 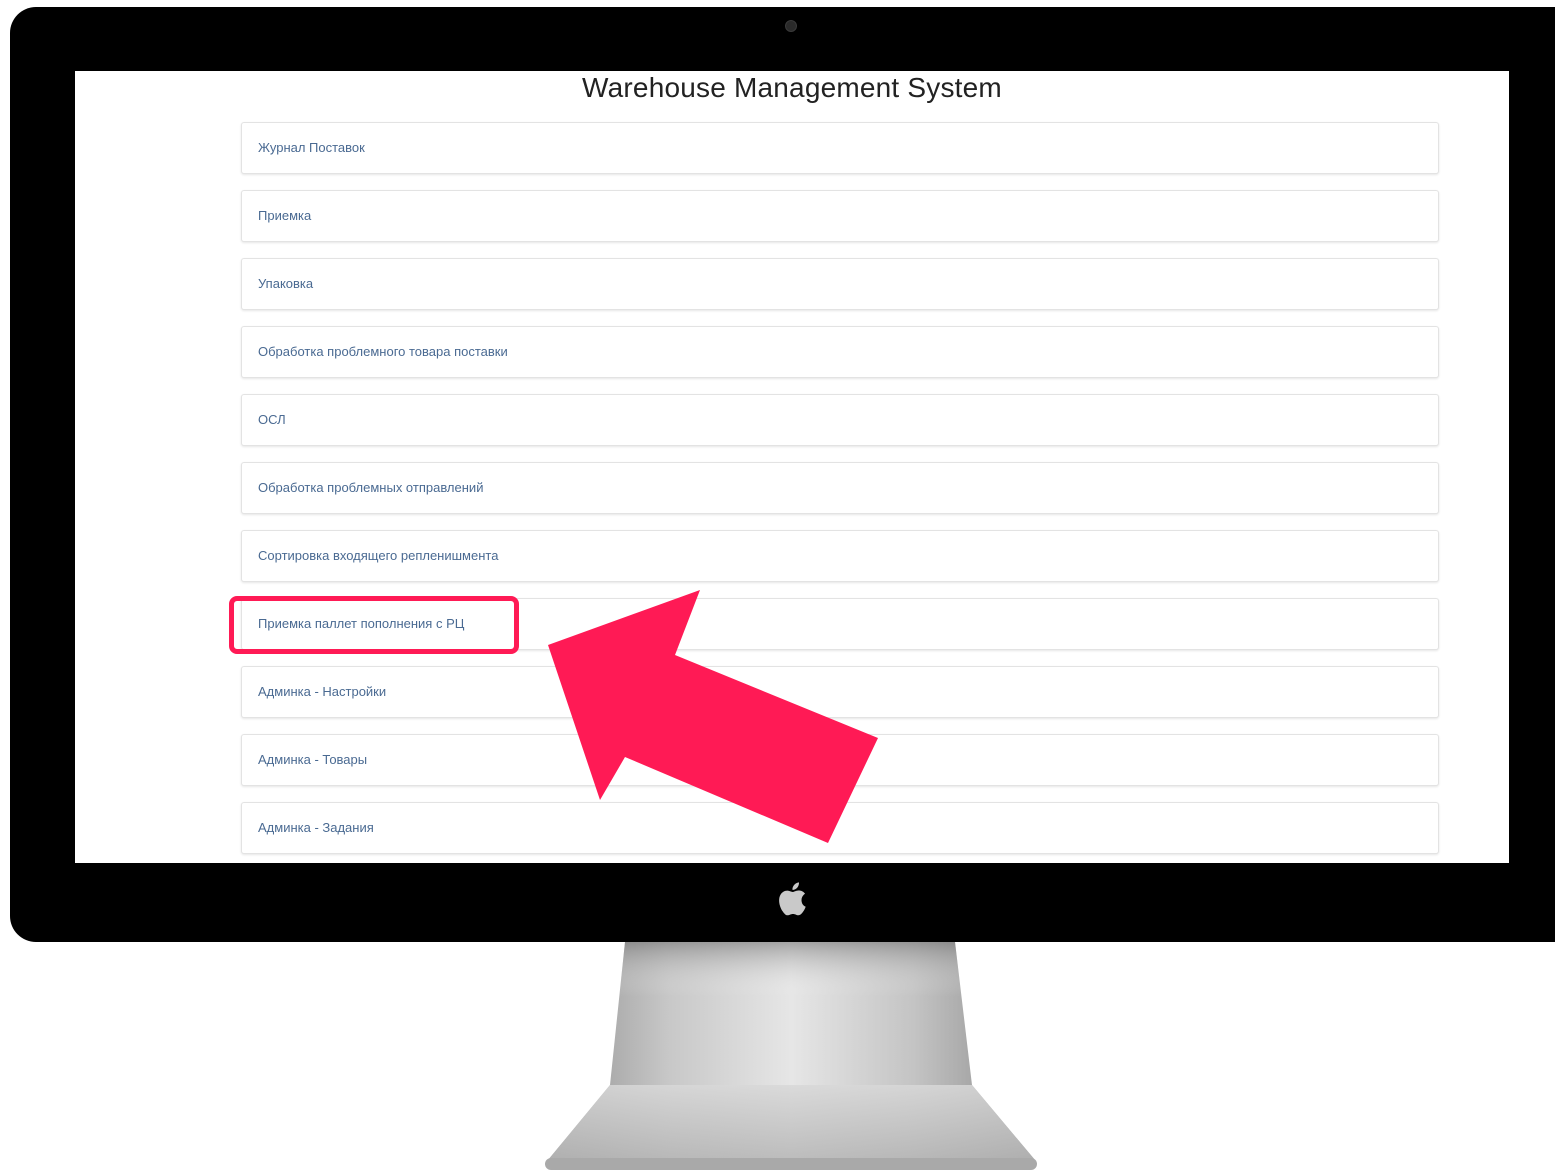 What do you see at coordinates (840, 760) in the screenshot?
I see `menu-item-admin-products: Админка - Товары` at bounding box center [840, 760].